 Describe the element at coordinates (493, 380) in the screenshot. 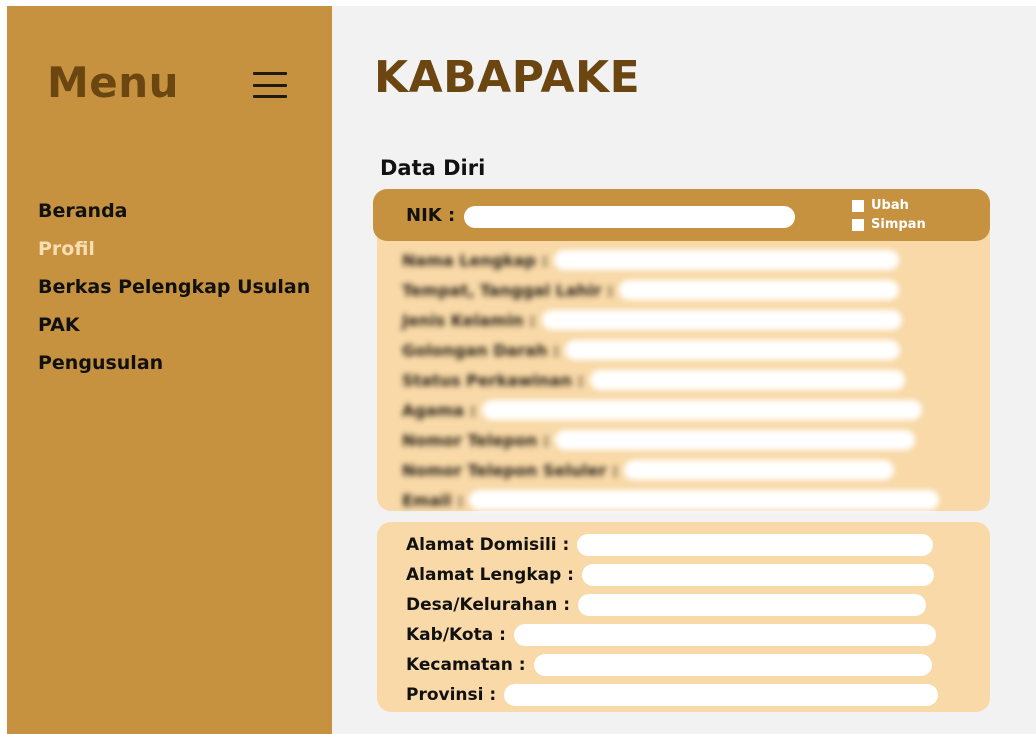

I see `field-label: Status Perkawinan :` at that location.